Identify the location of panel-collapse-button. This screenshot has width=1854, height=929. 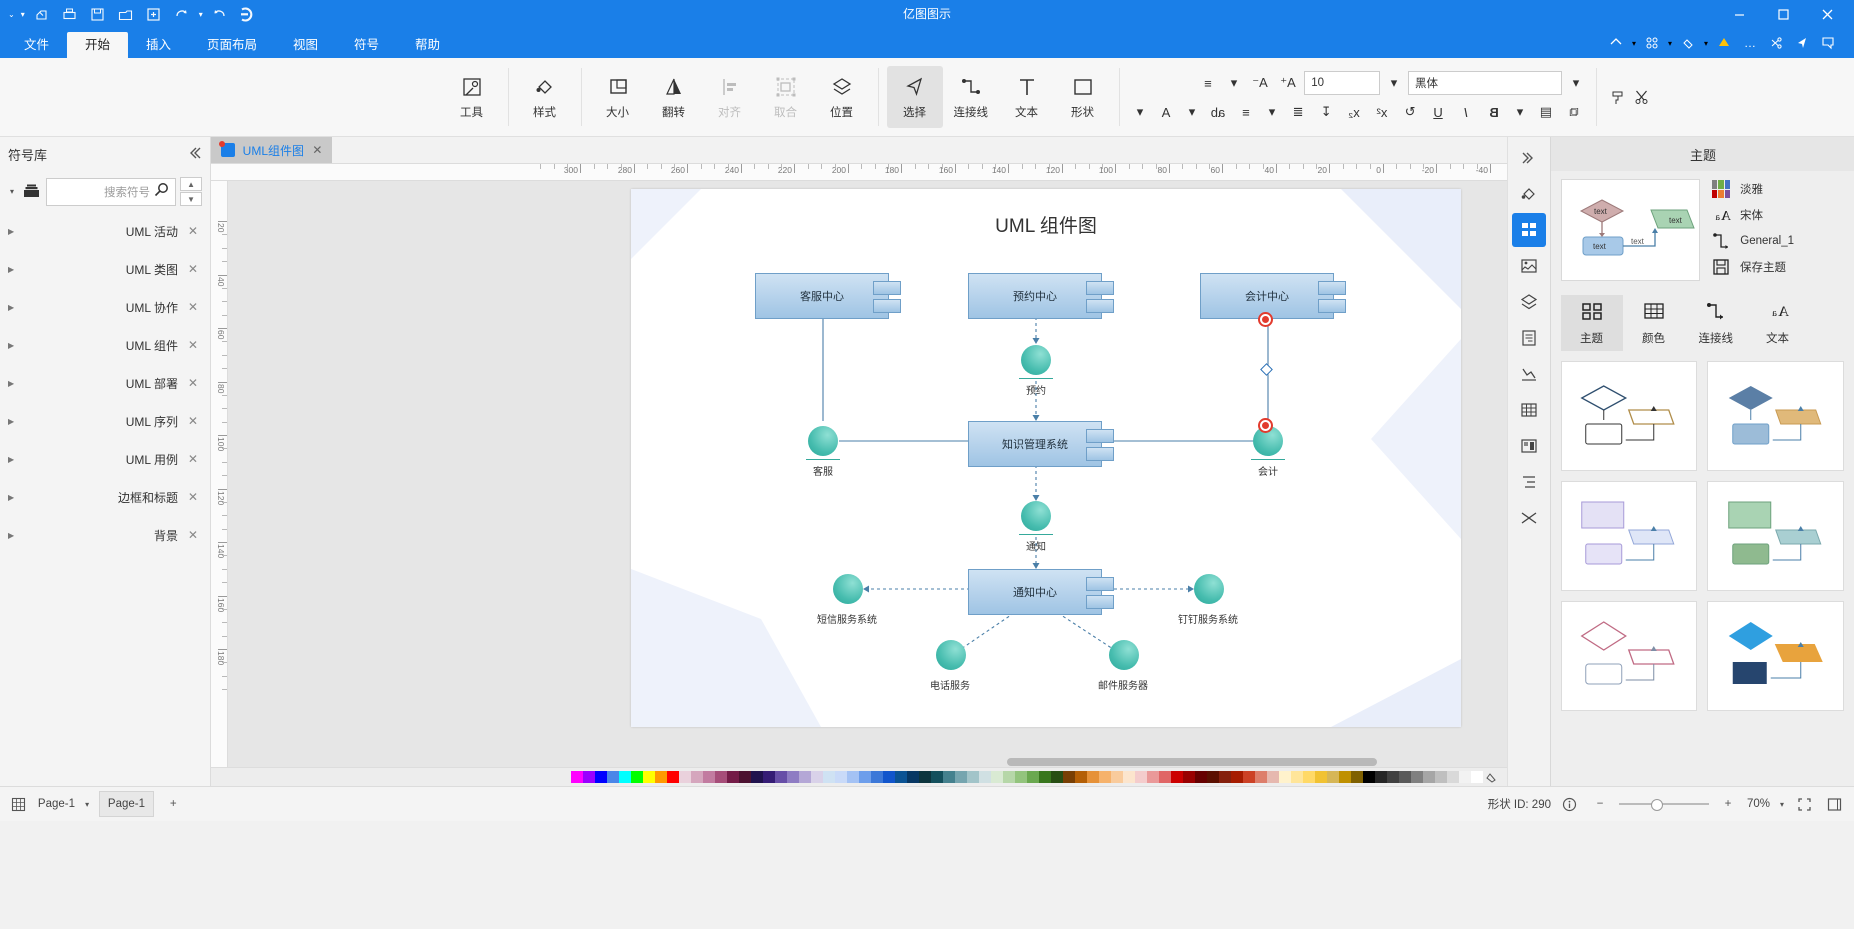
(1529, 158).